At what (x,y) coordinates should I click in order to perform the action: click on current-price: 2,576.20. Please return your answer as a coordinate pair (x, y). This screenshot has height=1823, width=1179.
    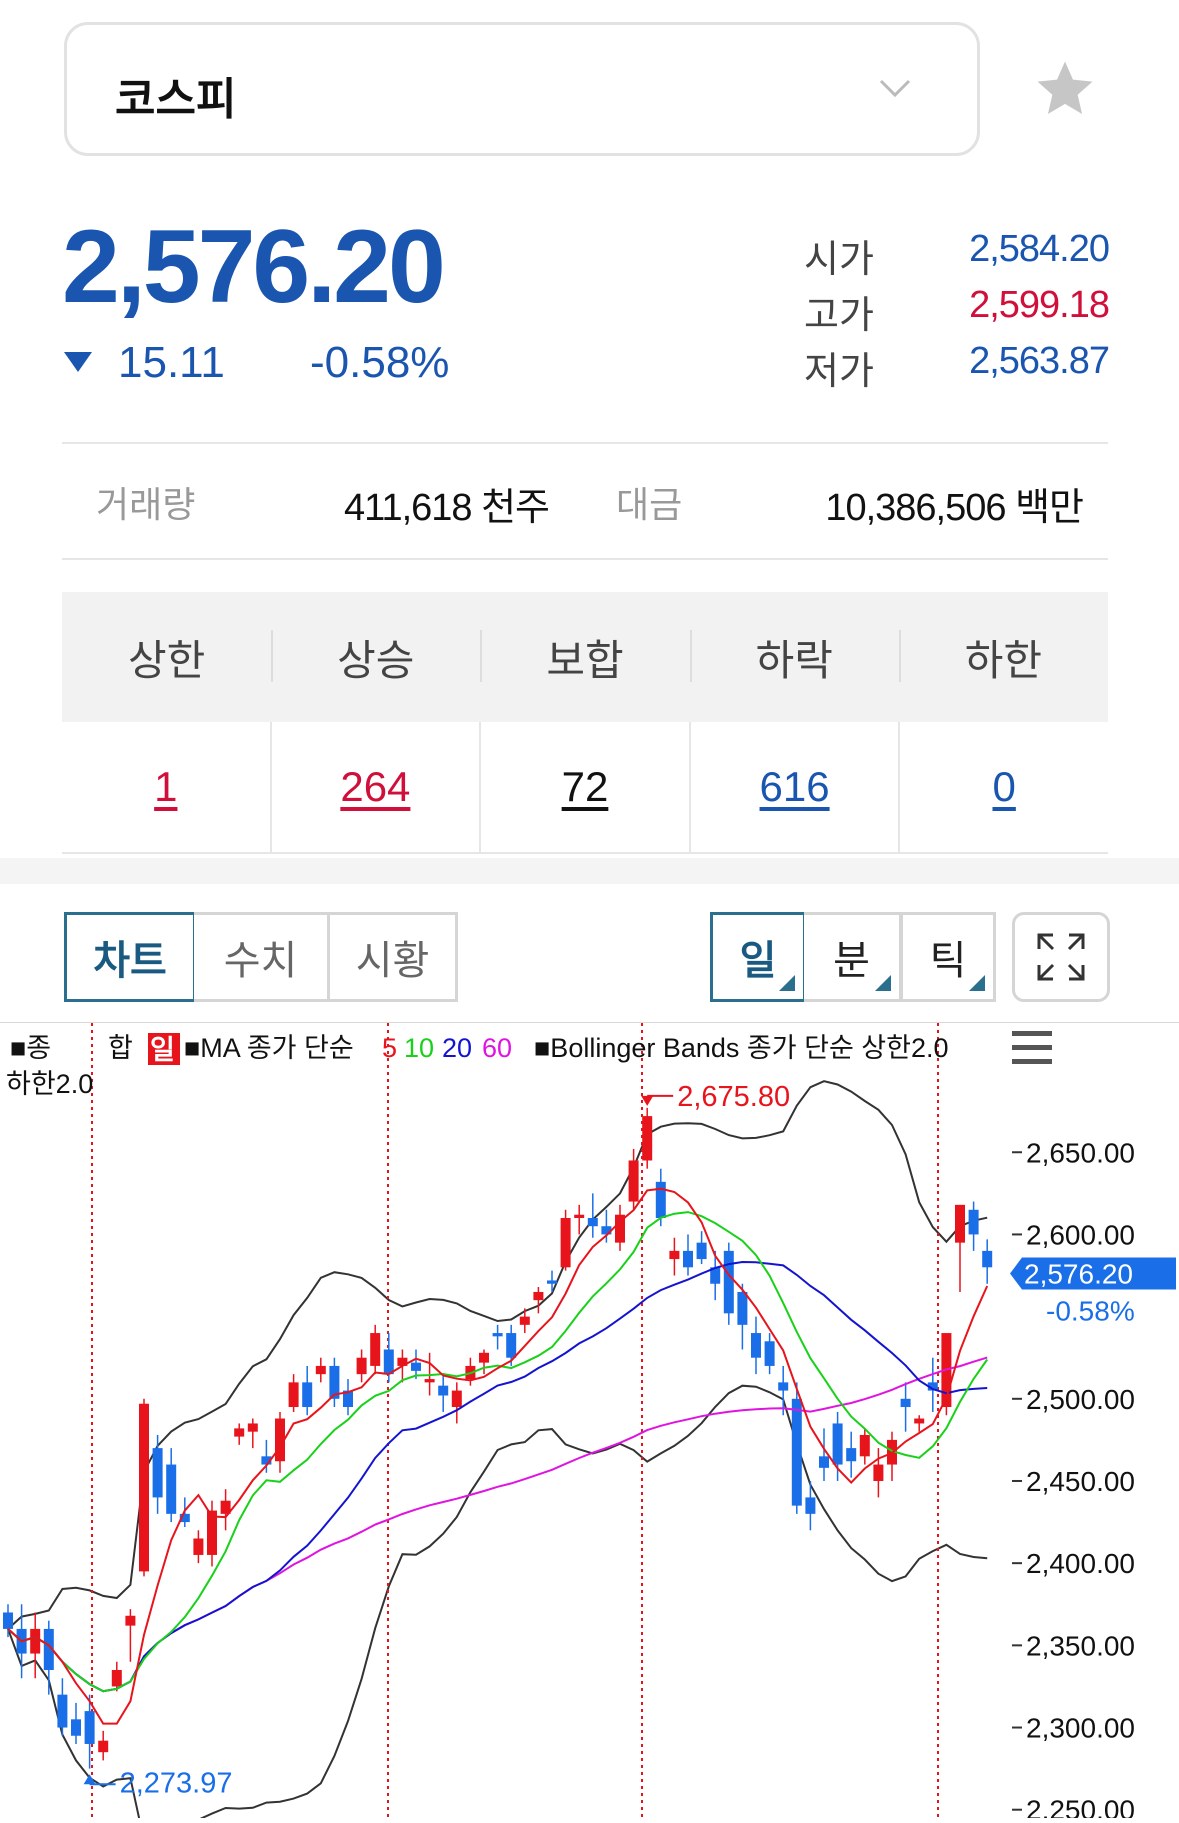
    Looking at the image, I should click on (254, 267).